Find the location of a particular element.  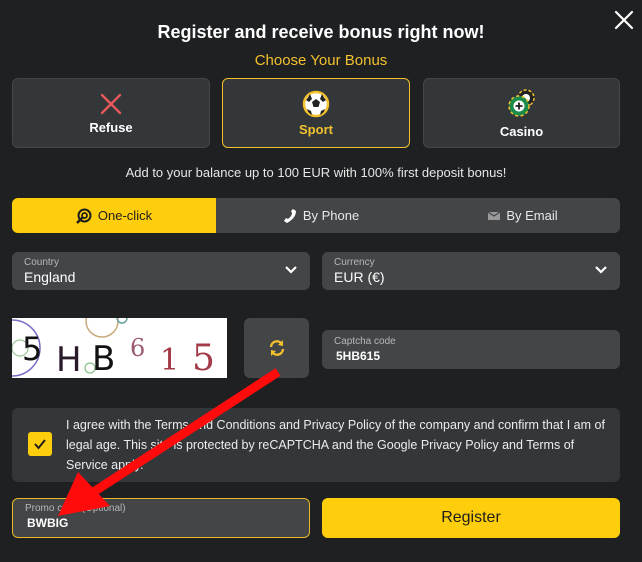

phone-icon is located at coordinates (289, 215).